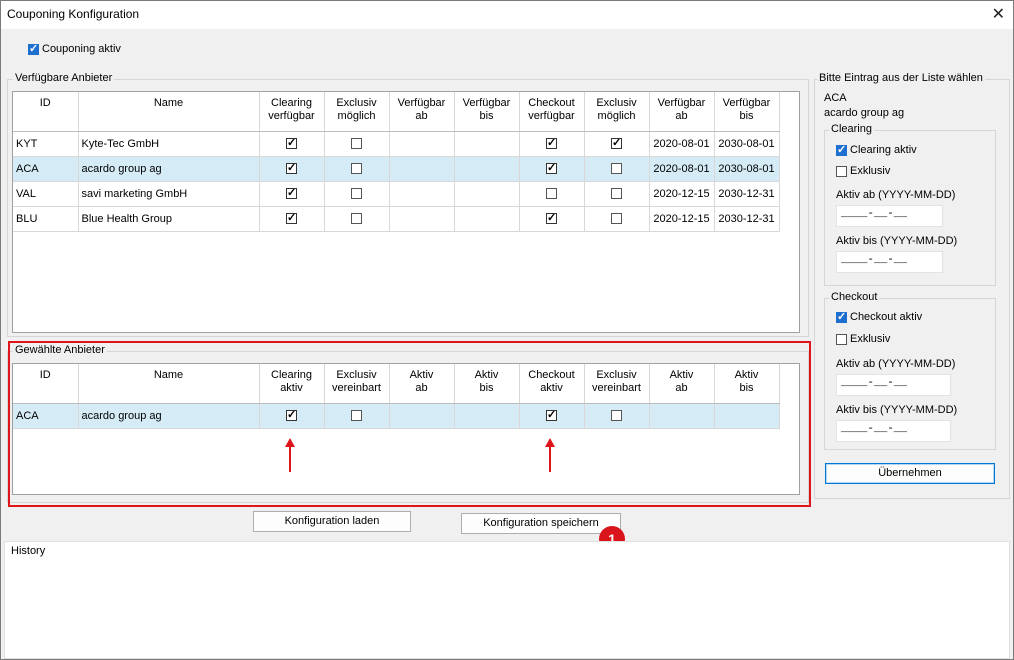 Image resolution: width=1014 pixels, height=660 pixels. What do you see at coordinates (46, 112) in the screenshot?
I see `available-header-0: ID` at bounding box center [46, 112].